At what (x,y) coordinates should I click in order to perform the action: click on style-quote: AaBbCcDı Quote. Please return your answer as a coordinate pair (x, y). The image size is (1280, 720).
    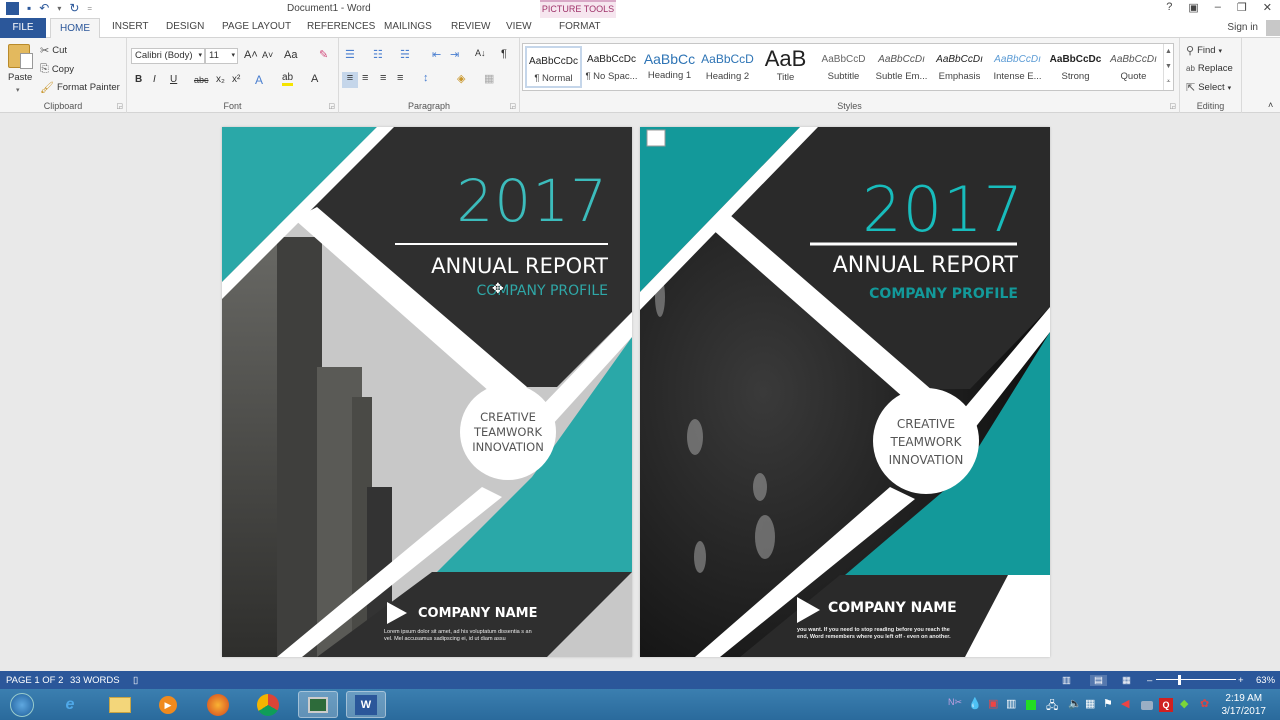
    Looking at the image, I should click on (1133, 67).